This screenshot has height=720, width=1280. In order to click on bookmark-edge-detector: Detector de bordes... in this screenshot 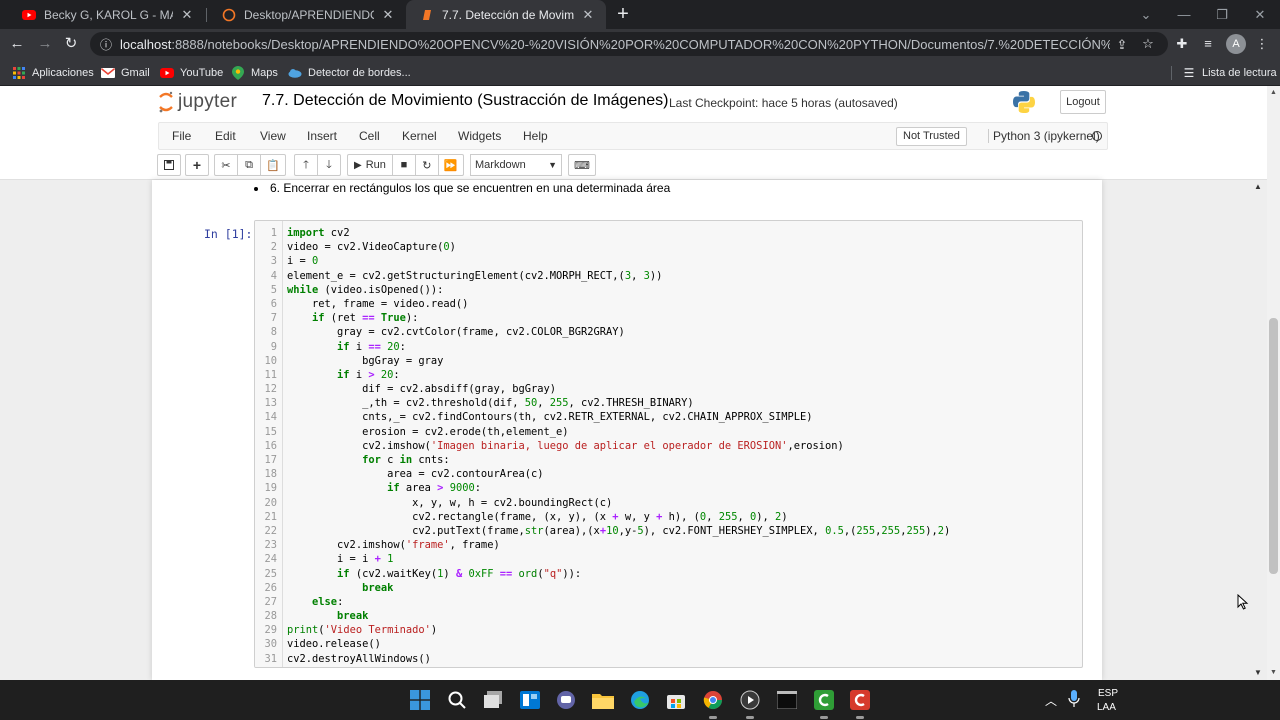, I will do `click(349, 72)`.